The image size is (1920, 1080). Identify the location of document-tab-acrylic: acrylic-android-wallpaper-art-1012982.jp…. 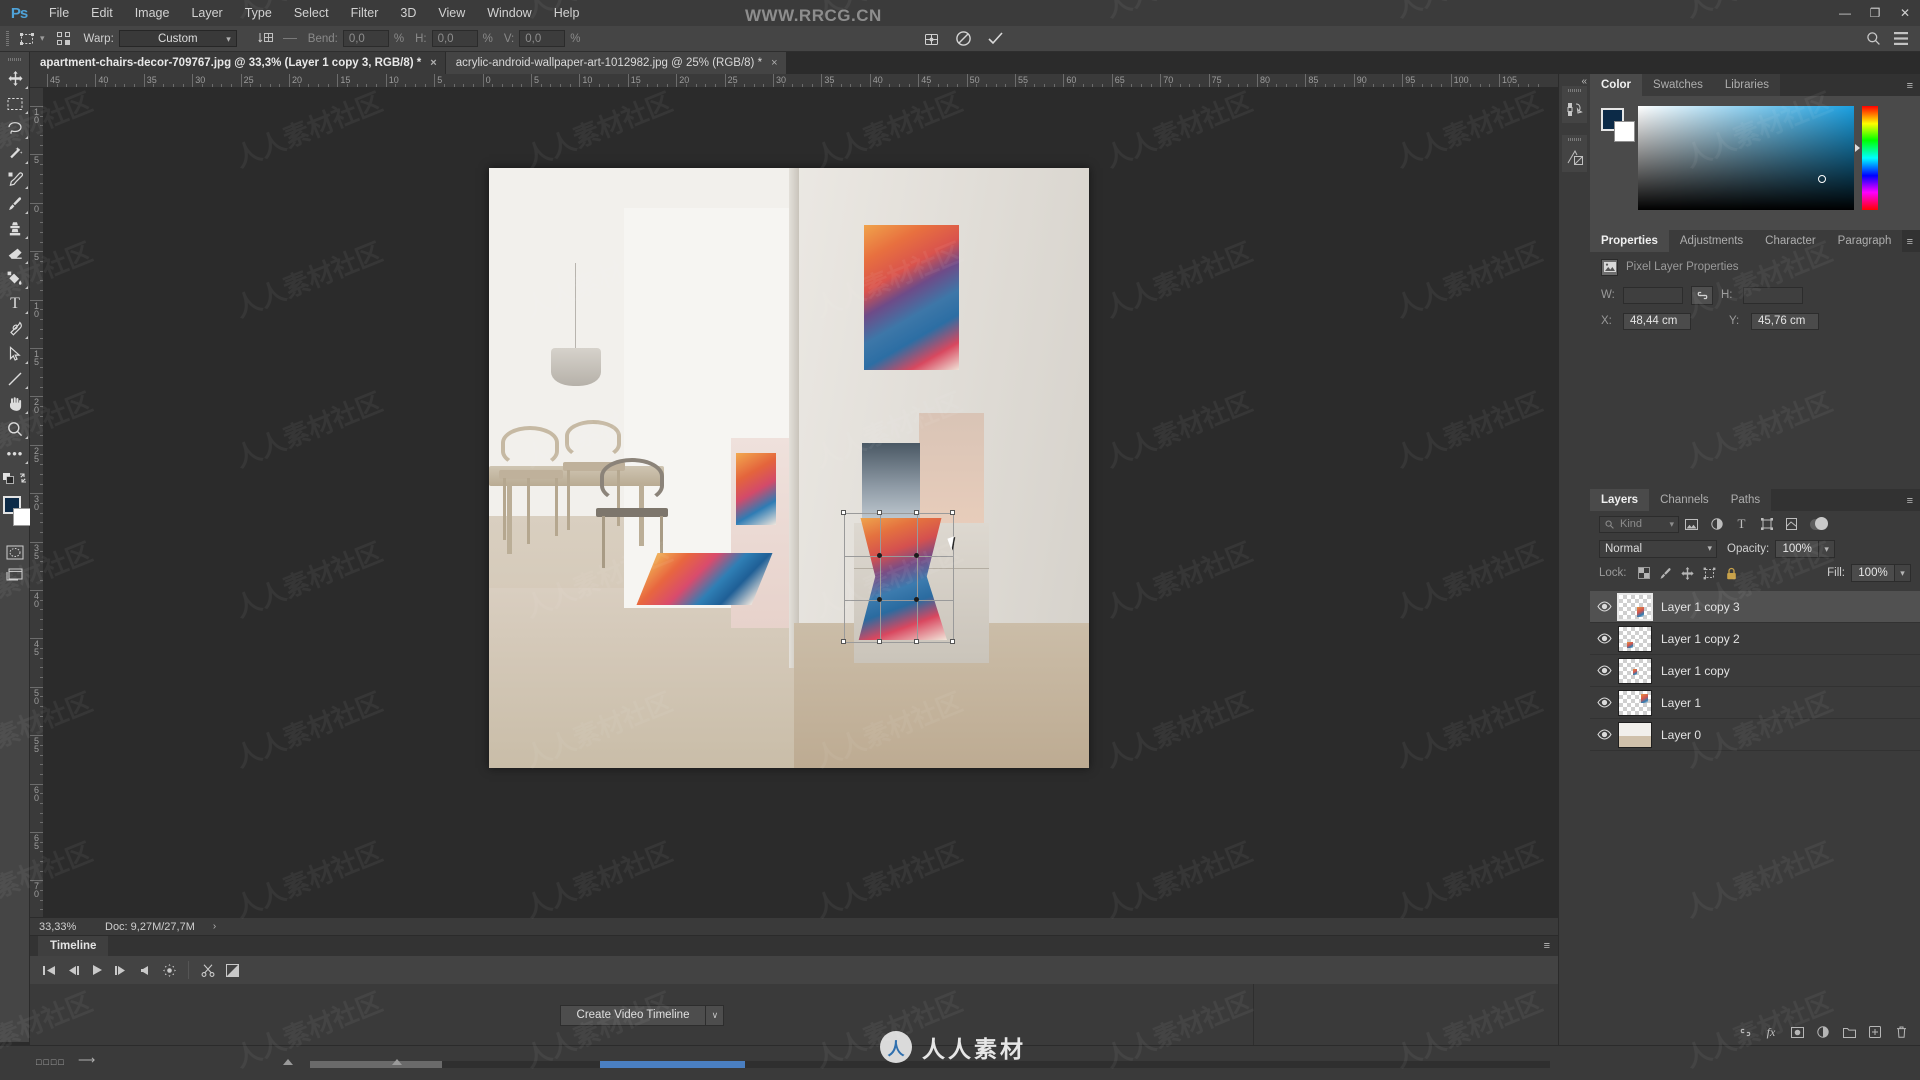
(616, 63).